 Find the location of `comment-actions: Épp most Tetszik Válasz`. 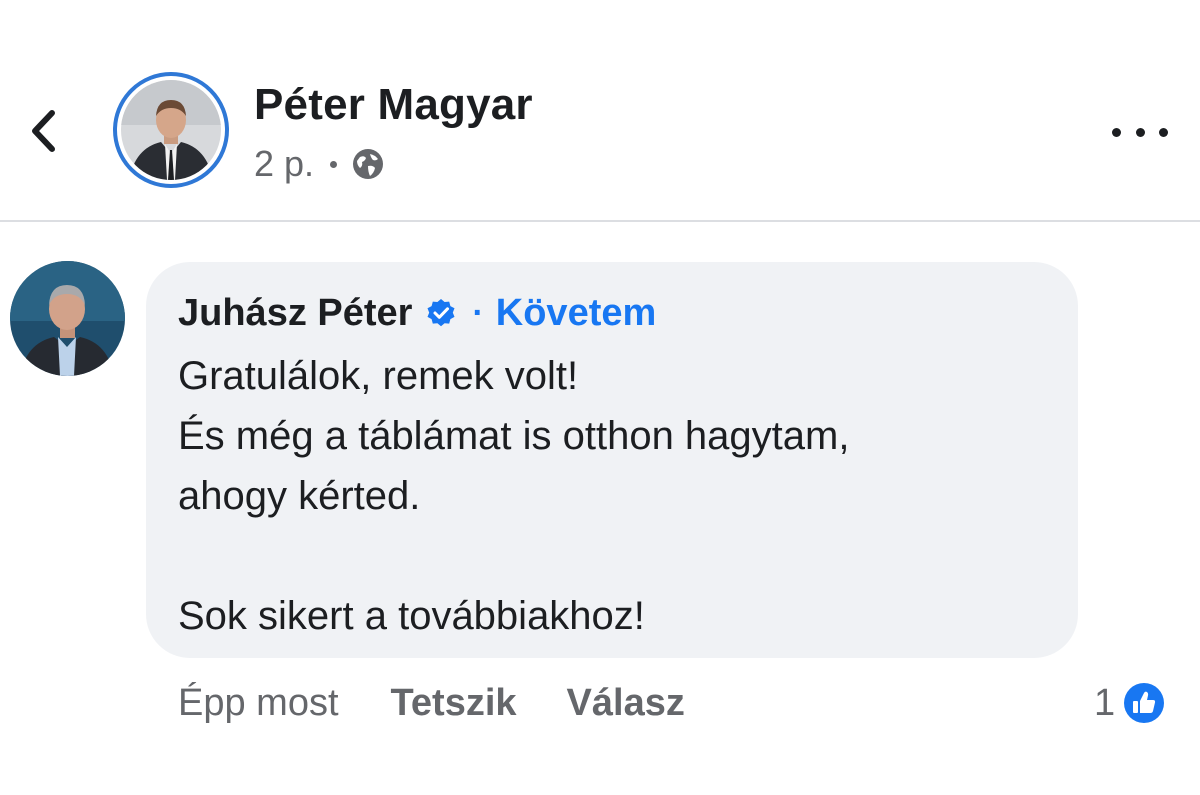

comment-actions: Épp most Tetszik Válasz is located at coordinates (431, 703).